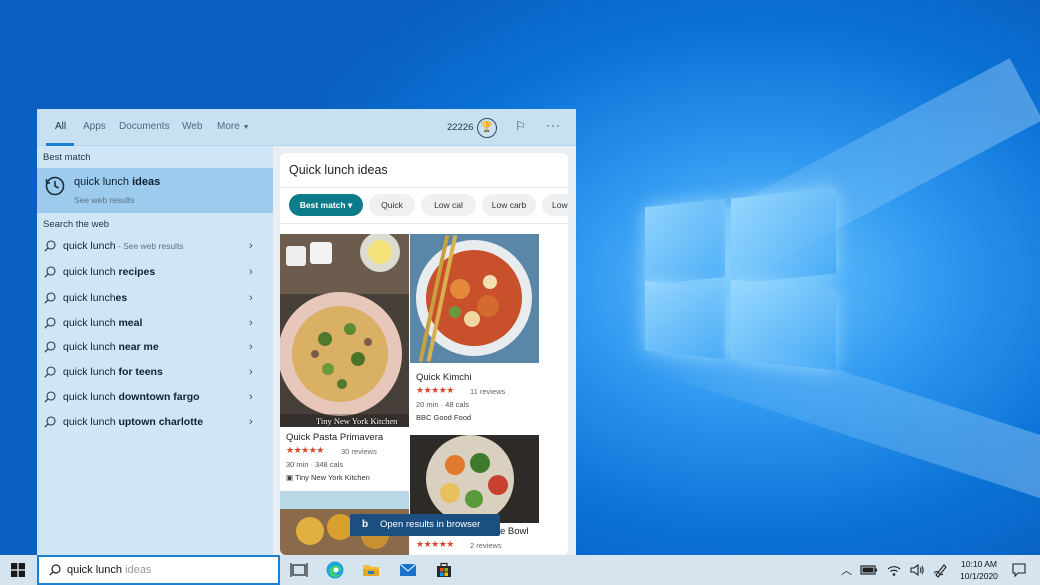  I want to click on preview-title: Quick lunch ideas, so click(338, 170).